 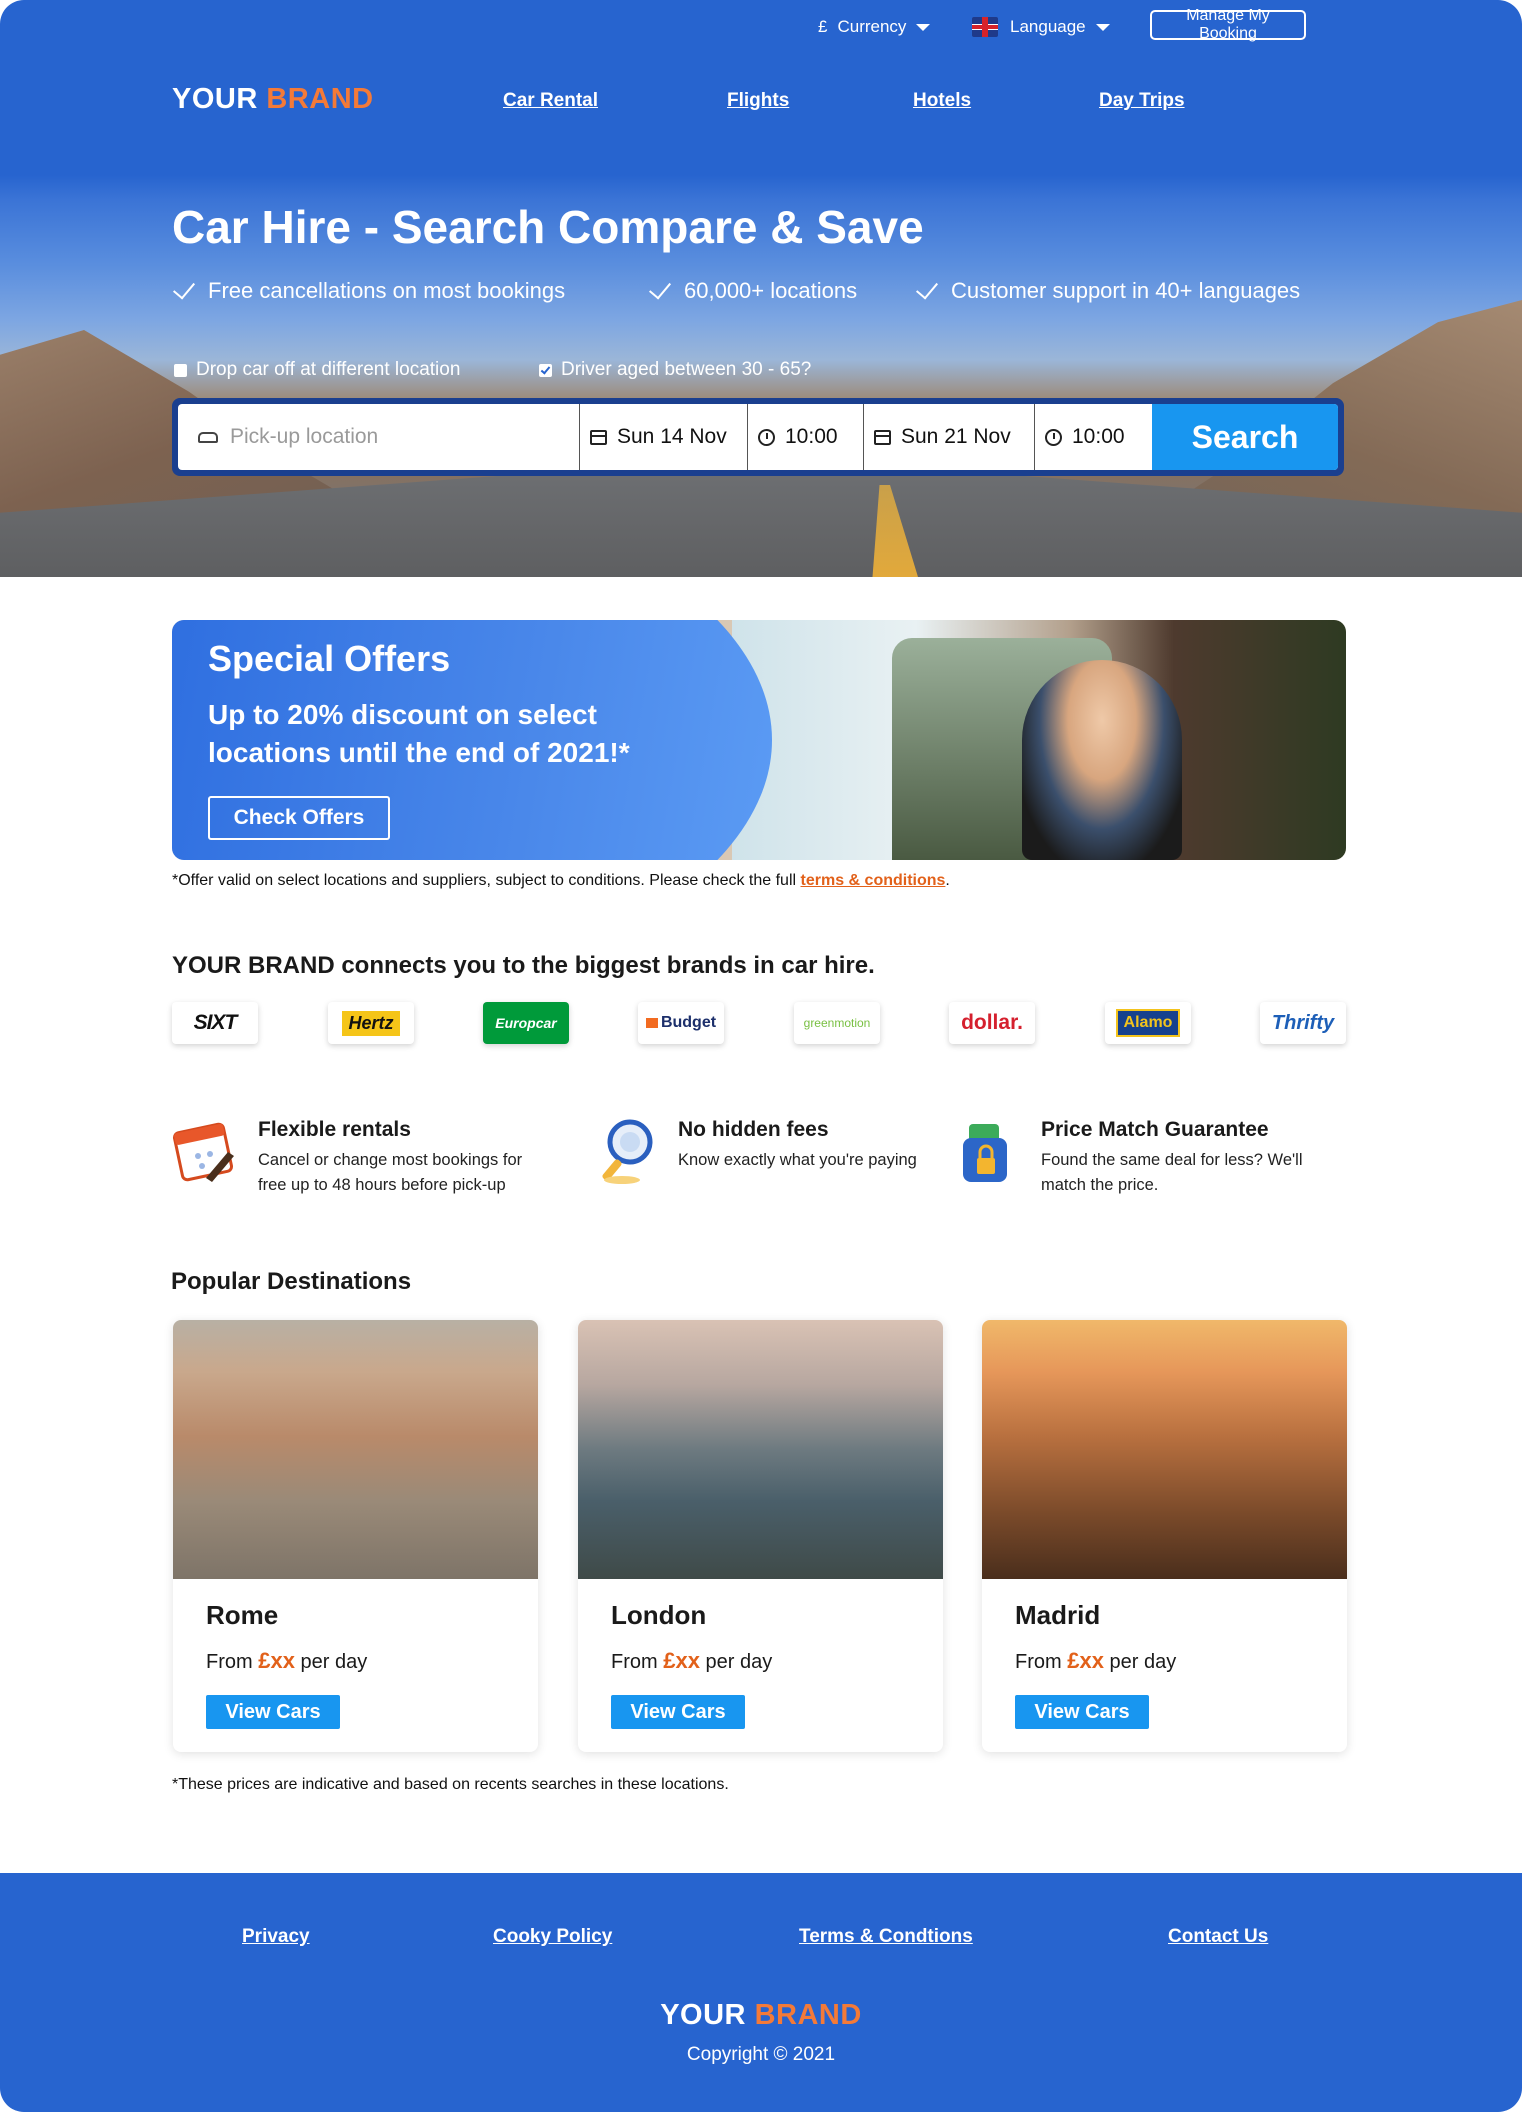 What do you see at coordinates (1143, 1662) in the screenshot?
I see `price-suffix: per day` at bounding box center [1143, 1662].